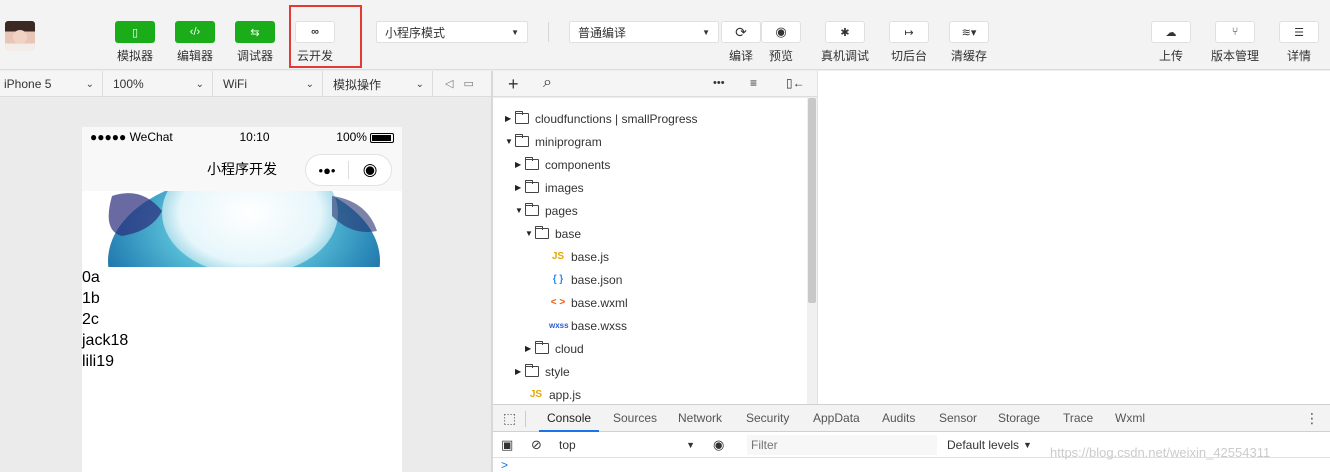 This screenshot has height=472, width=1330. What do you see at coordinates (536, 445) in the screenshot?
I see `clear-console-icon: ⊘` at bounding box center [536, 445].